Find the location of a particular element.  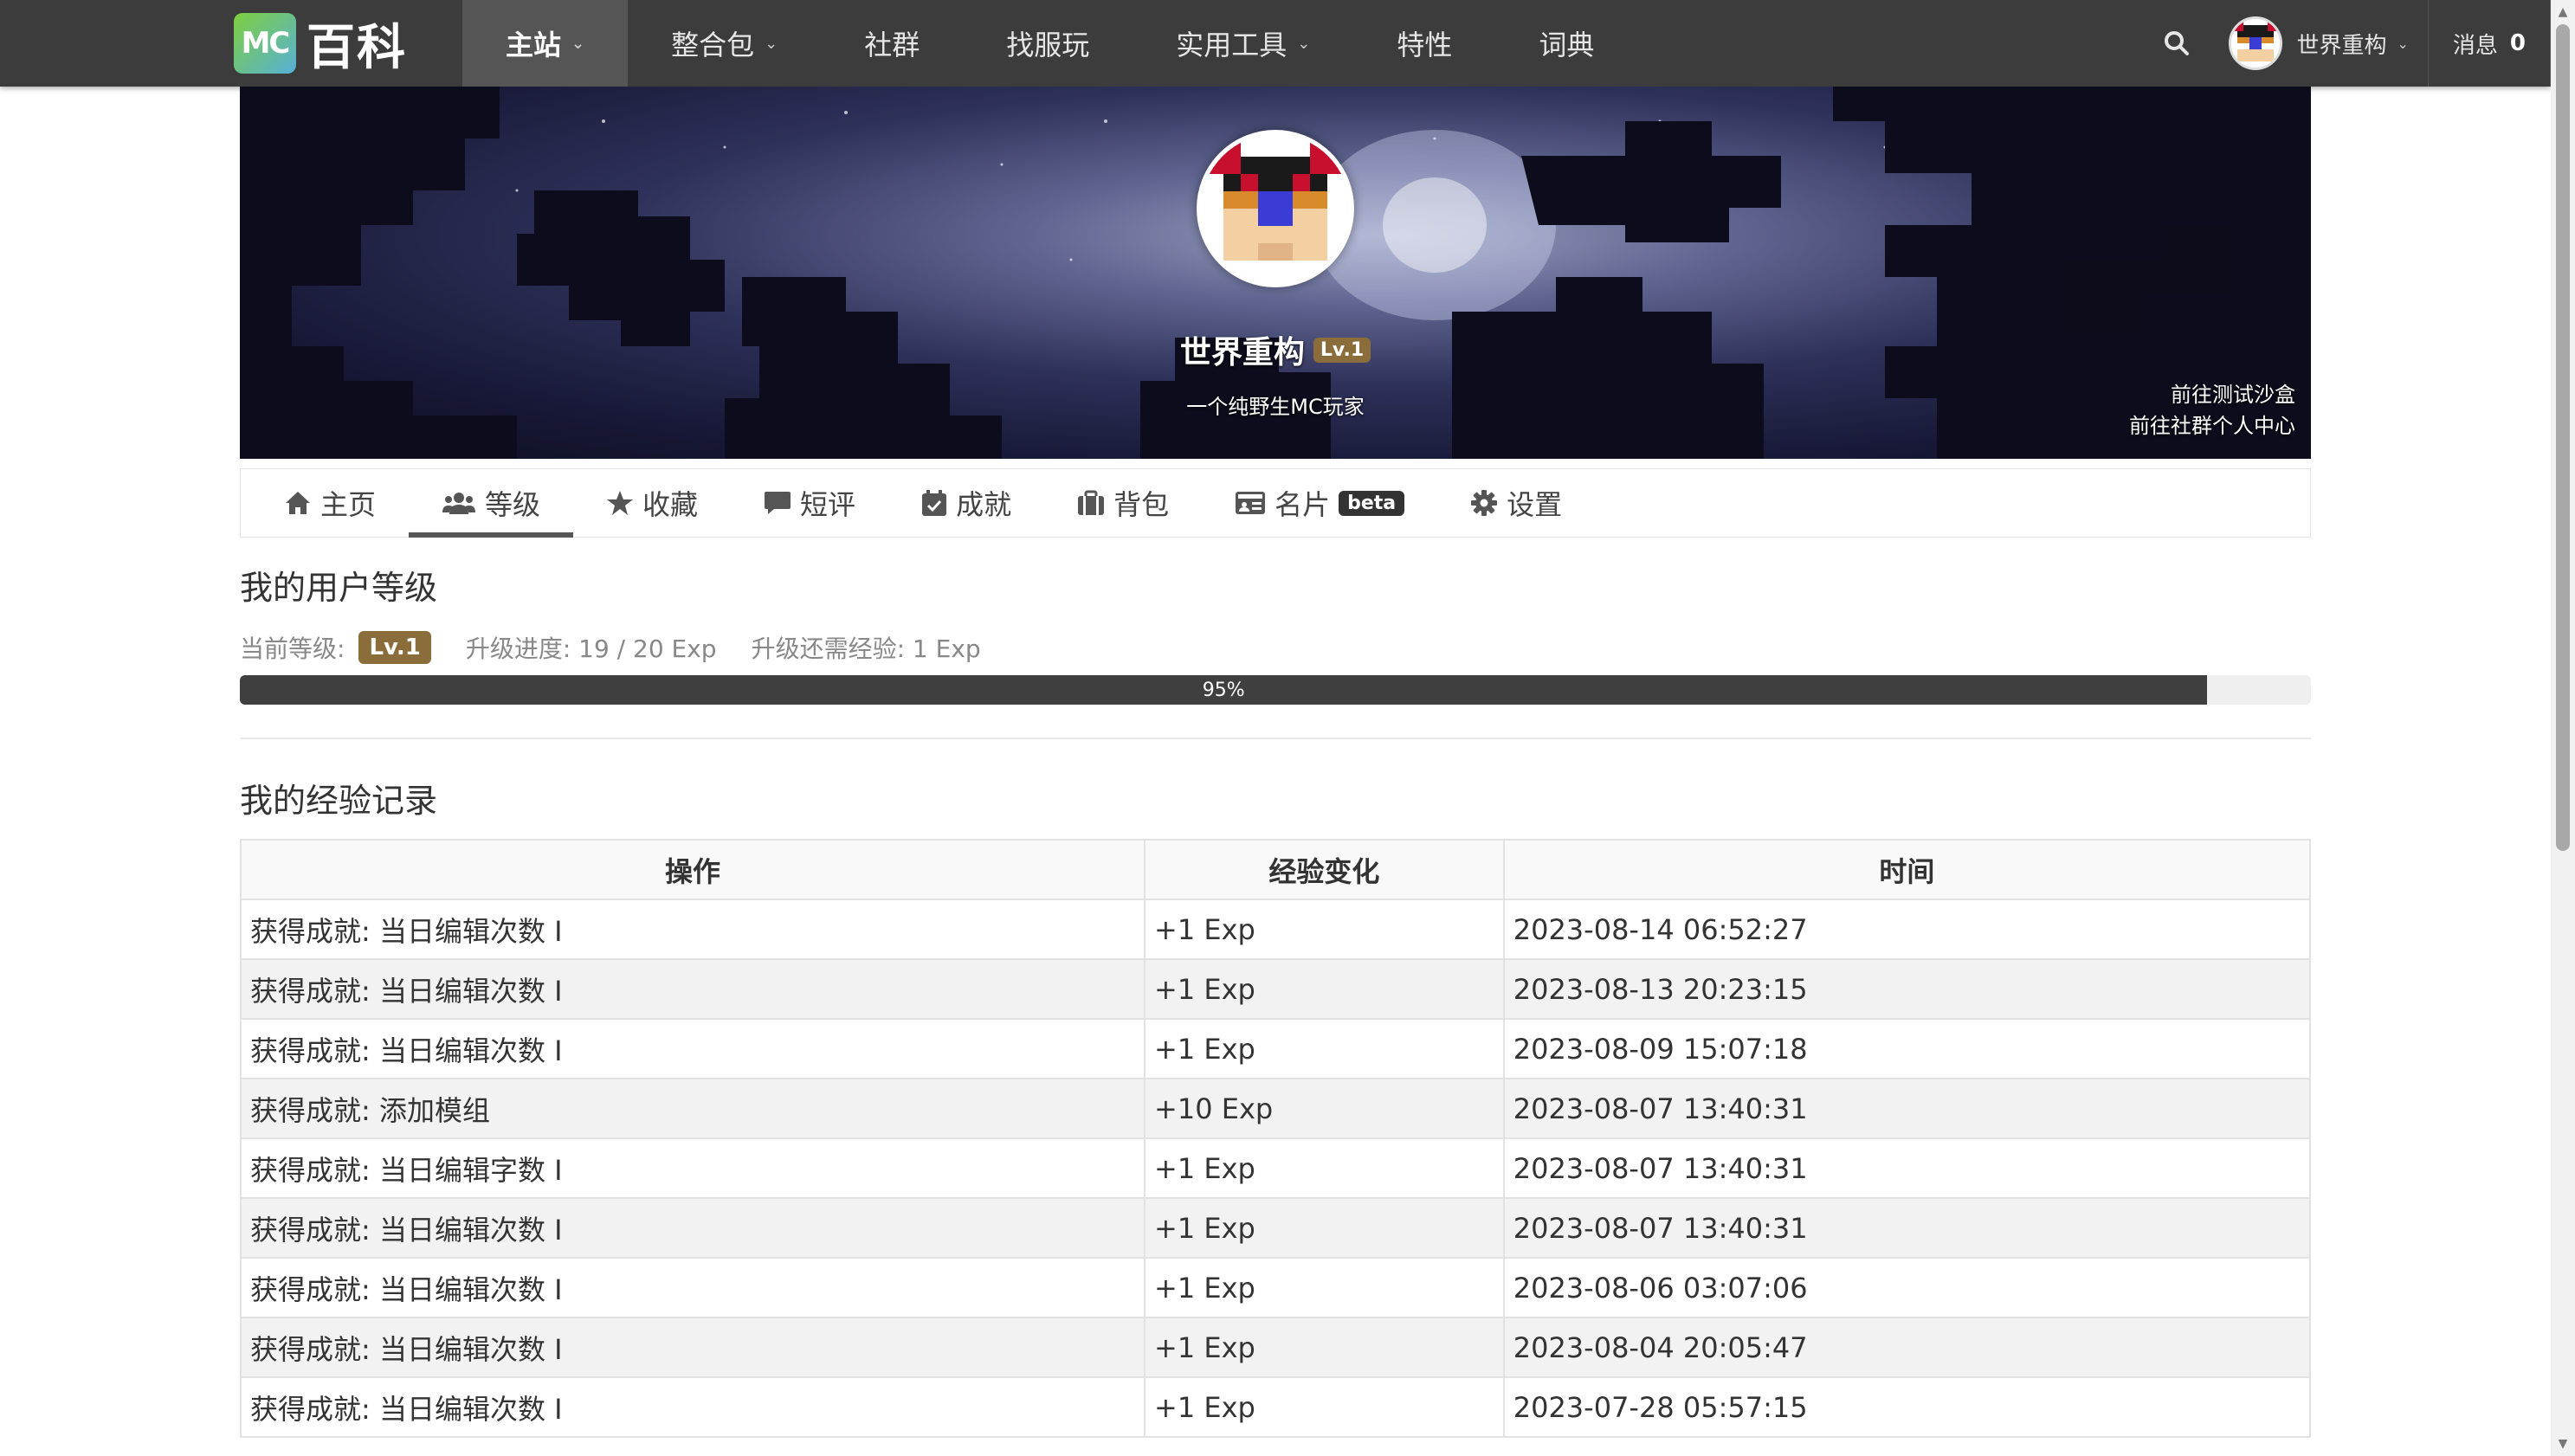

tab-label: 名片 is located at coordinates (1303, 504).